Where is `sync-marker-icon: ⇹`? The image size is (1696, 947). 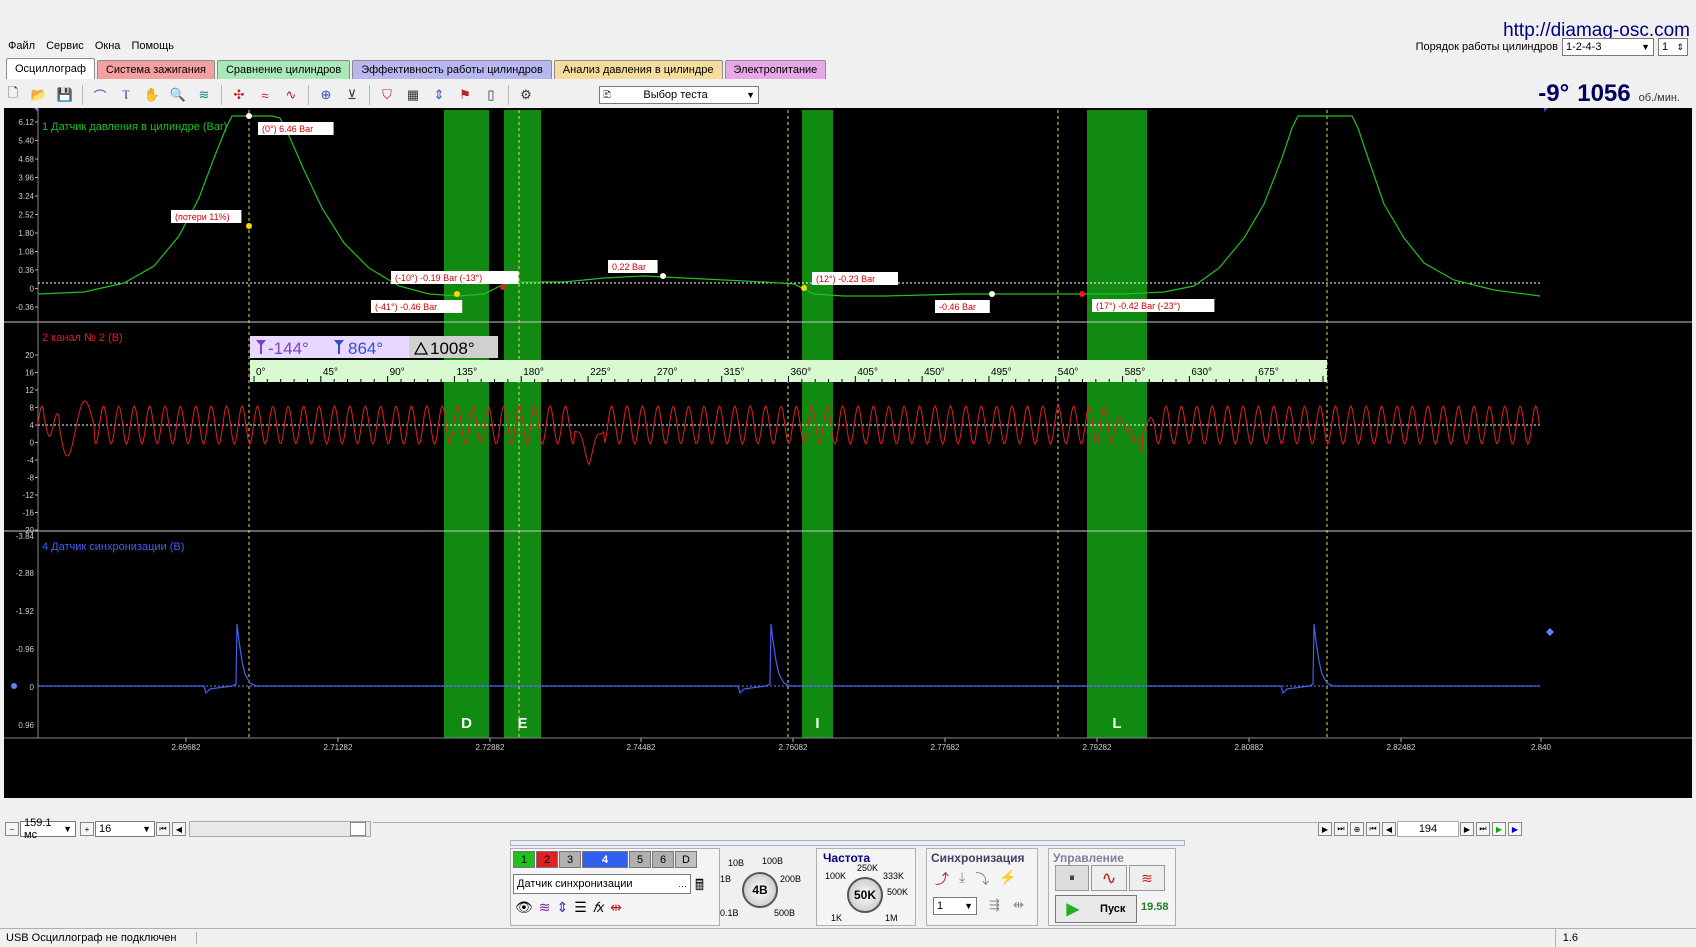 sync-marker-icon: ⇹ is located at coordinates (616, 907).